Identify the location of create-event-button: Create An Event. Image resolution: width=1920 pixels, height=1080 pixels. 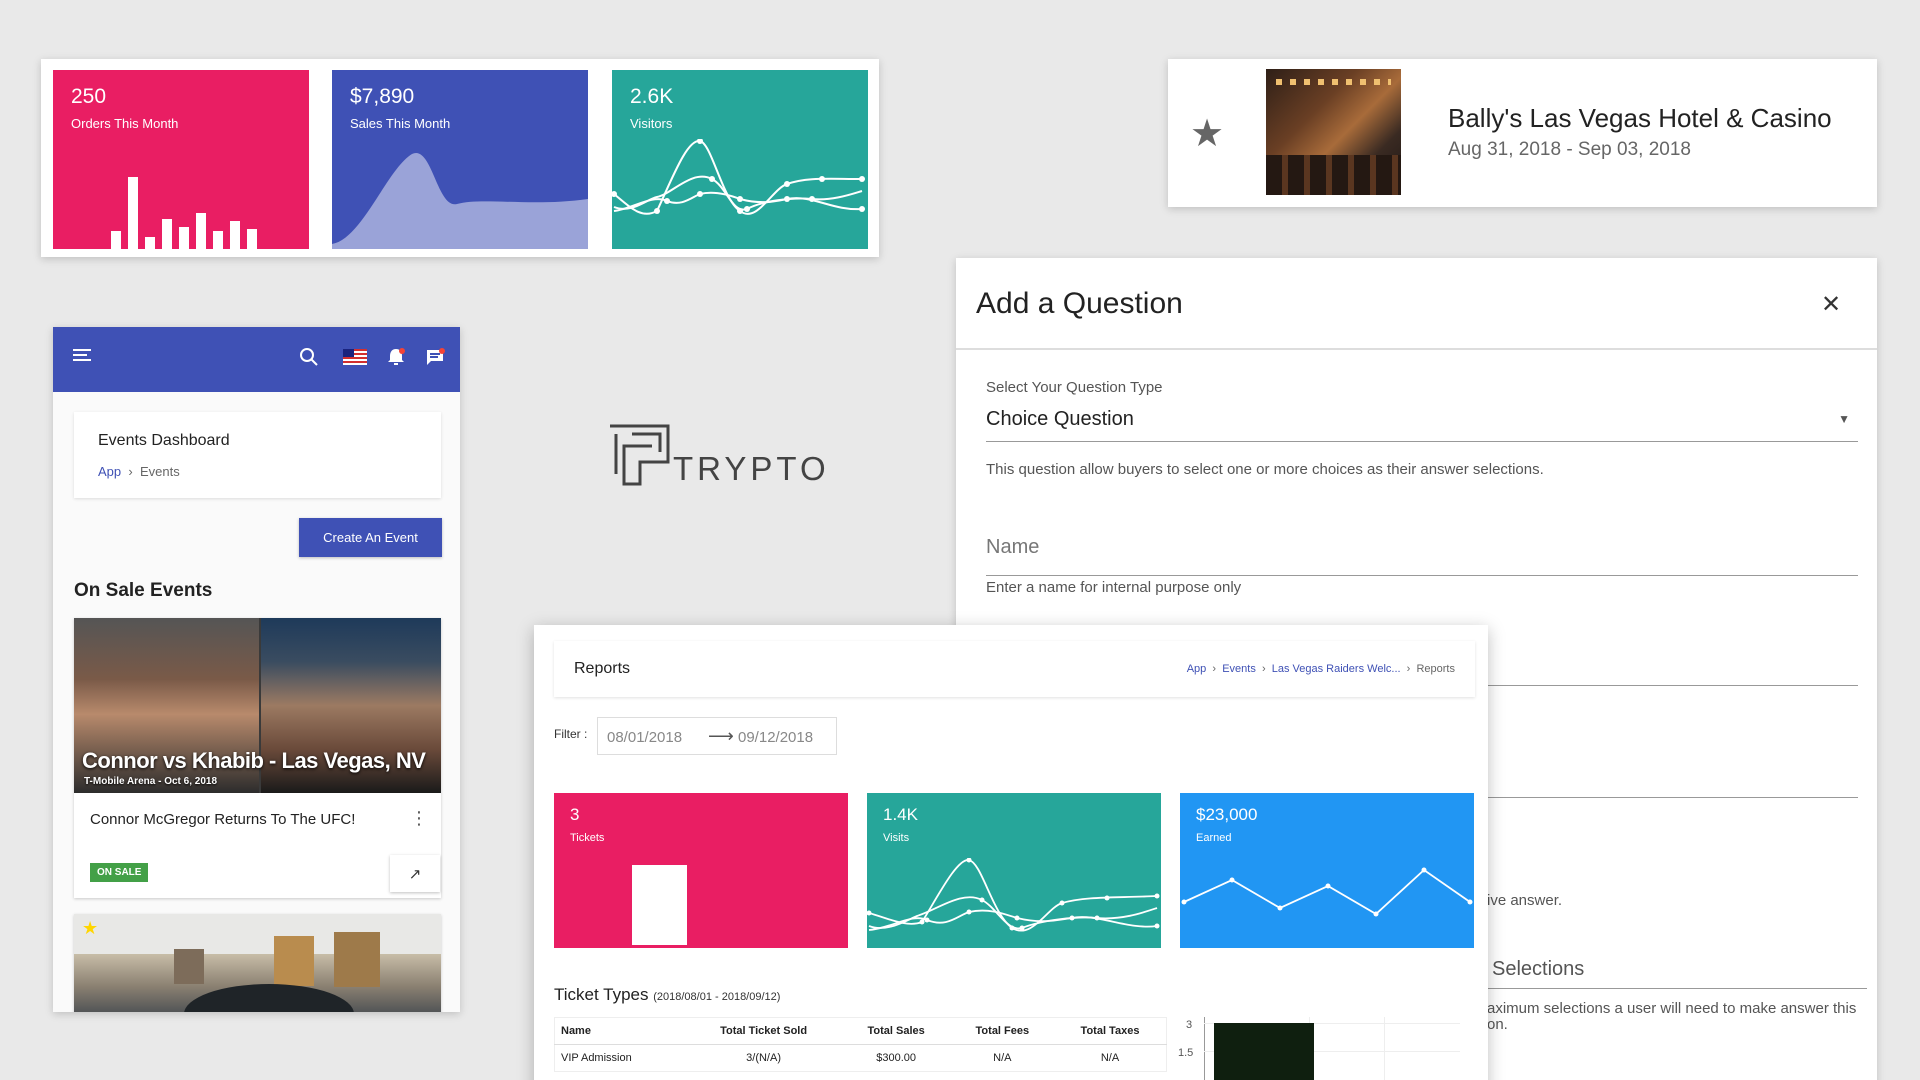
(370, 537).